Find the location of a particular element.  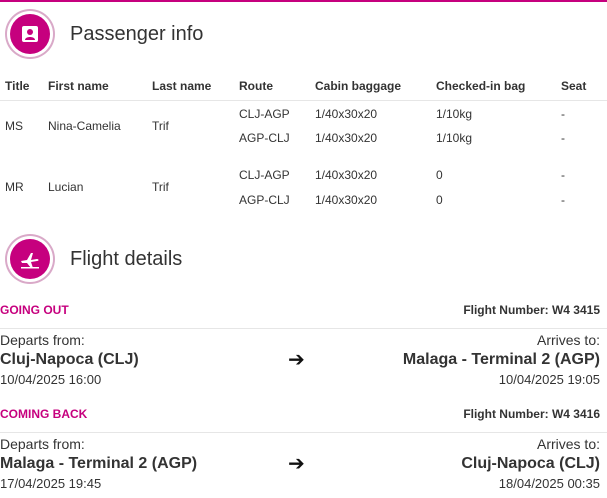

departure-city: Cluj-Napoca (CLJ) is located at coordinates (69, 359).